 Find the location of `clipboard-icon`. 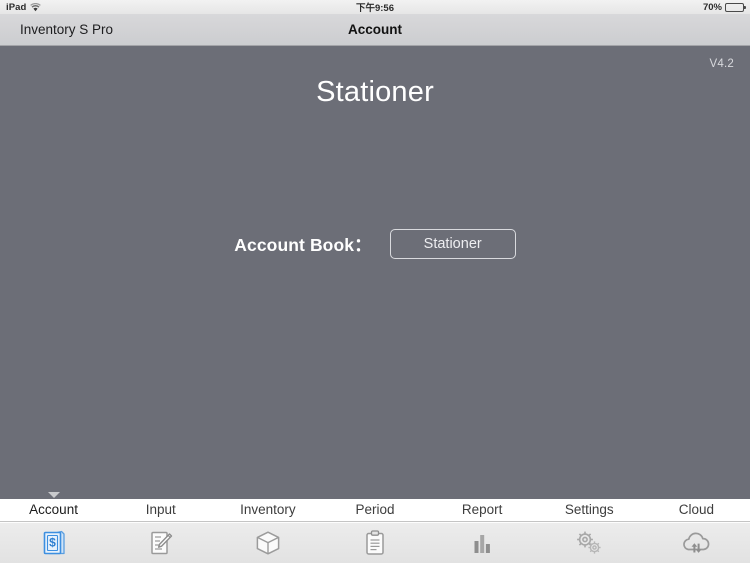

clipboard-icon is located at coordinates (375, 543).